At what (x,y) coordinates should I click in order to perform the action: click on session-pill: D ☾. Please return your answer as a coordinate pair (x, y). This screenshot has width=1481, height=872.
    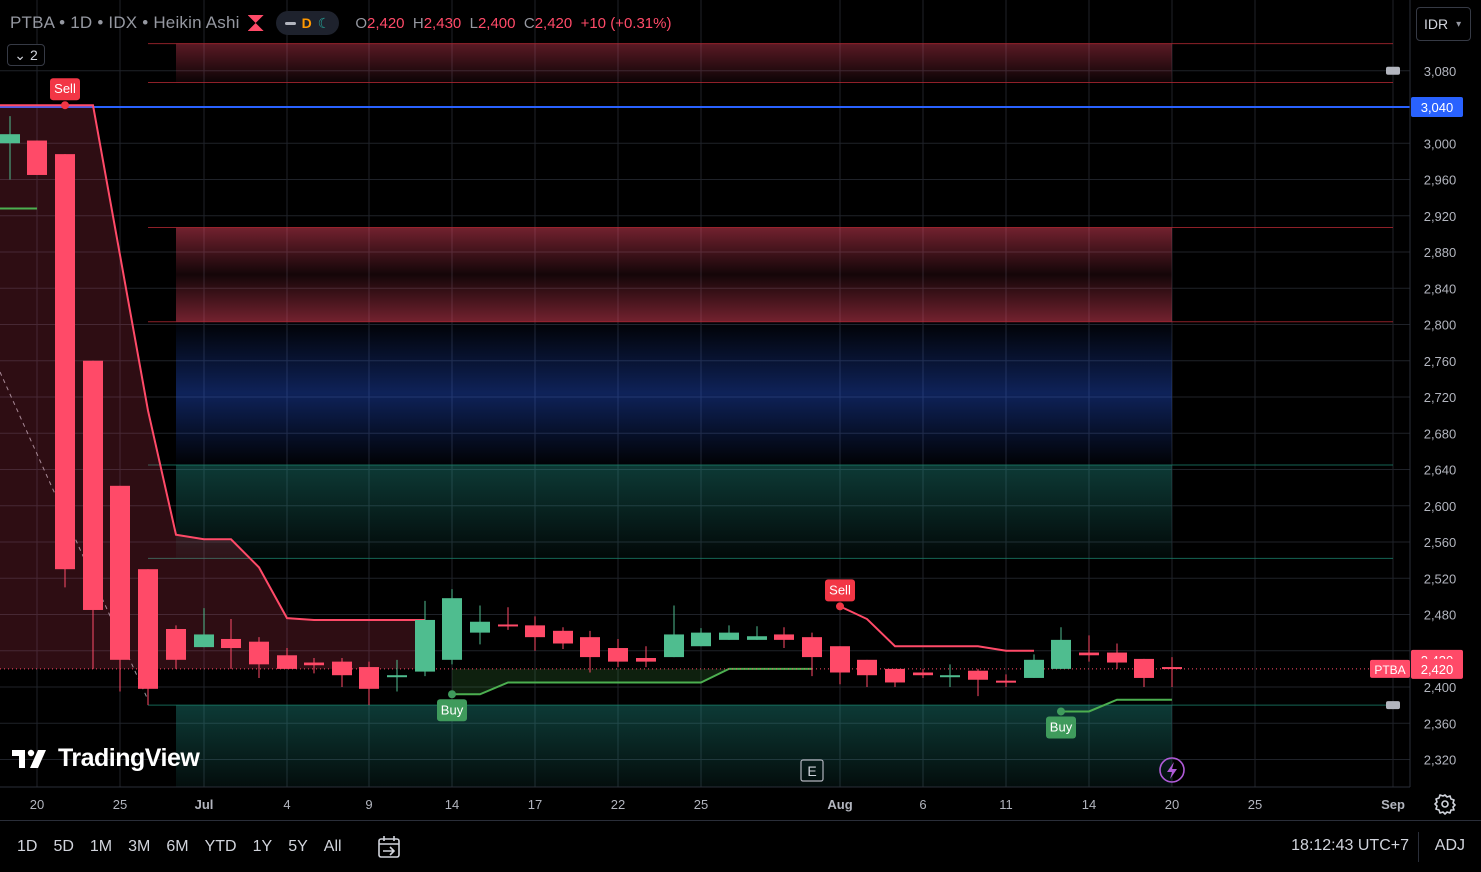
    Looking at the image, I should click on (307, 23).